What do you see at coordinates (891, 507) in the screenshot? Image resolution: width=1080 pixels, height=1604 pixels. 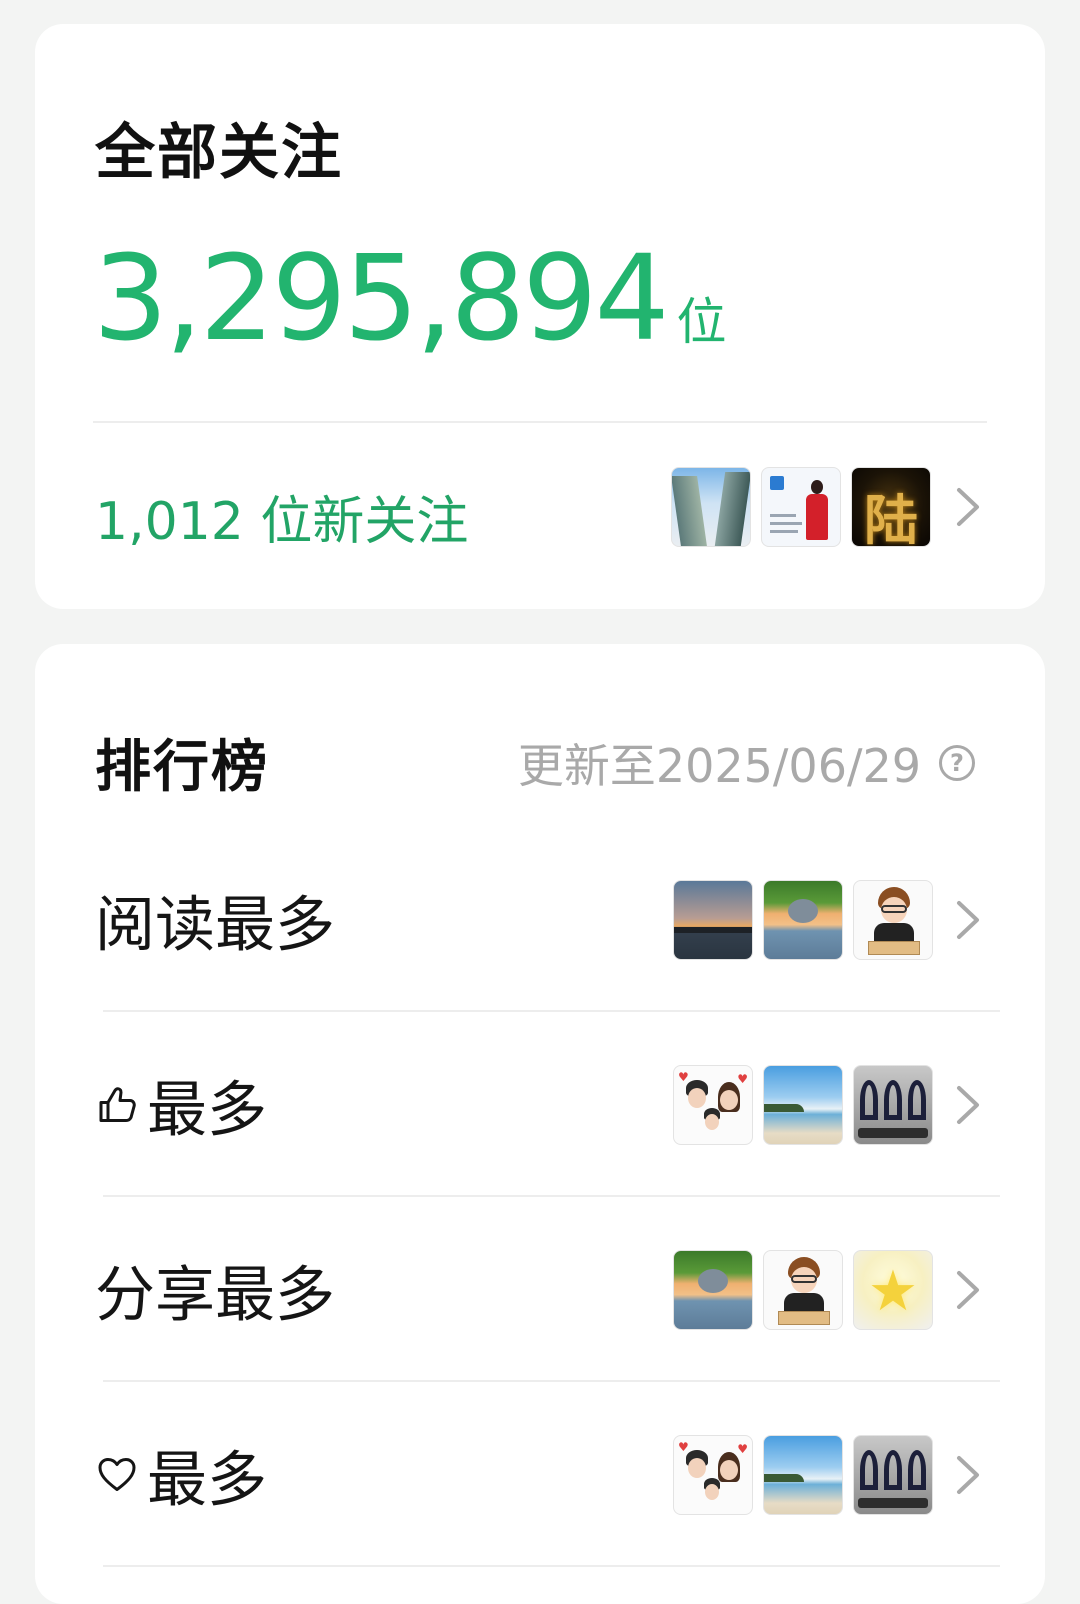 I see `gold-character-photo: 陆` at bounding box center [891, 507].